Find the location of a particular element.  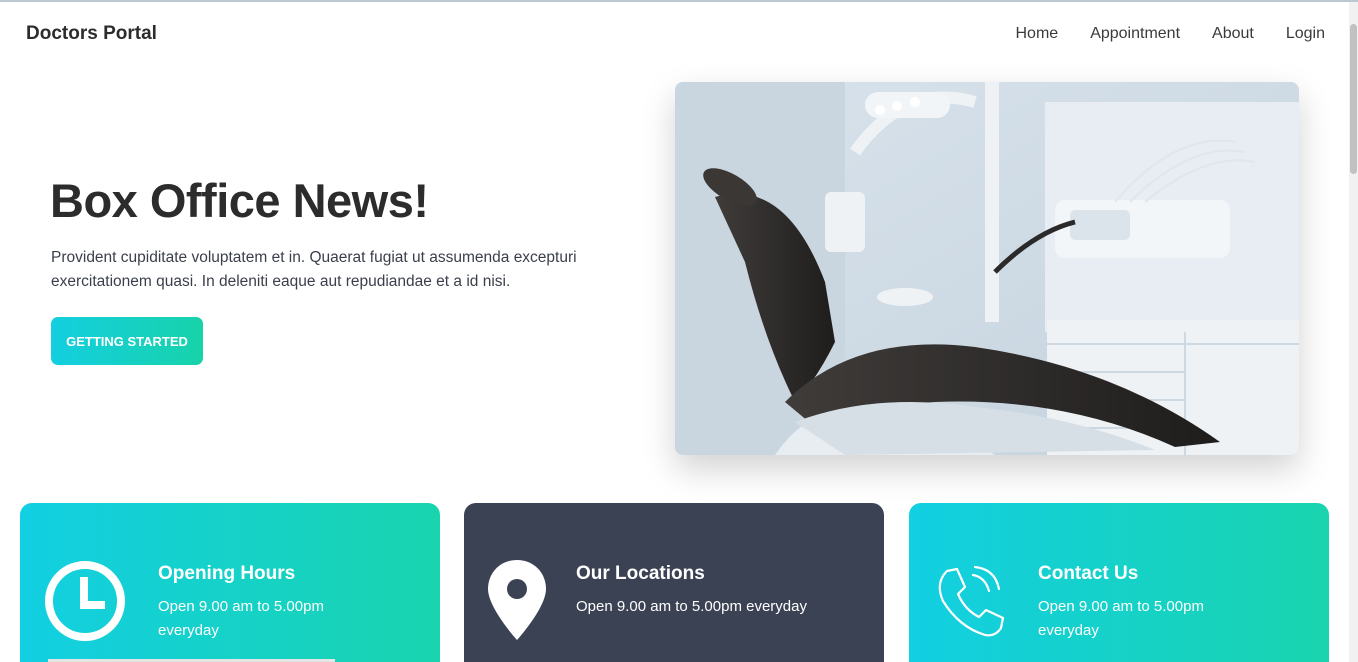

nav-menu: Home Appointment About Login is located at coordinates (1171, 34).